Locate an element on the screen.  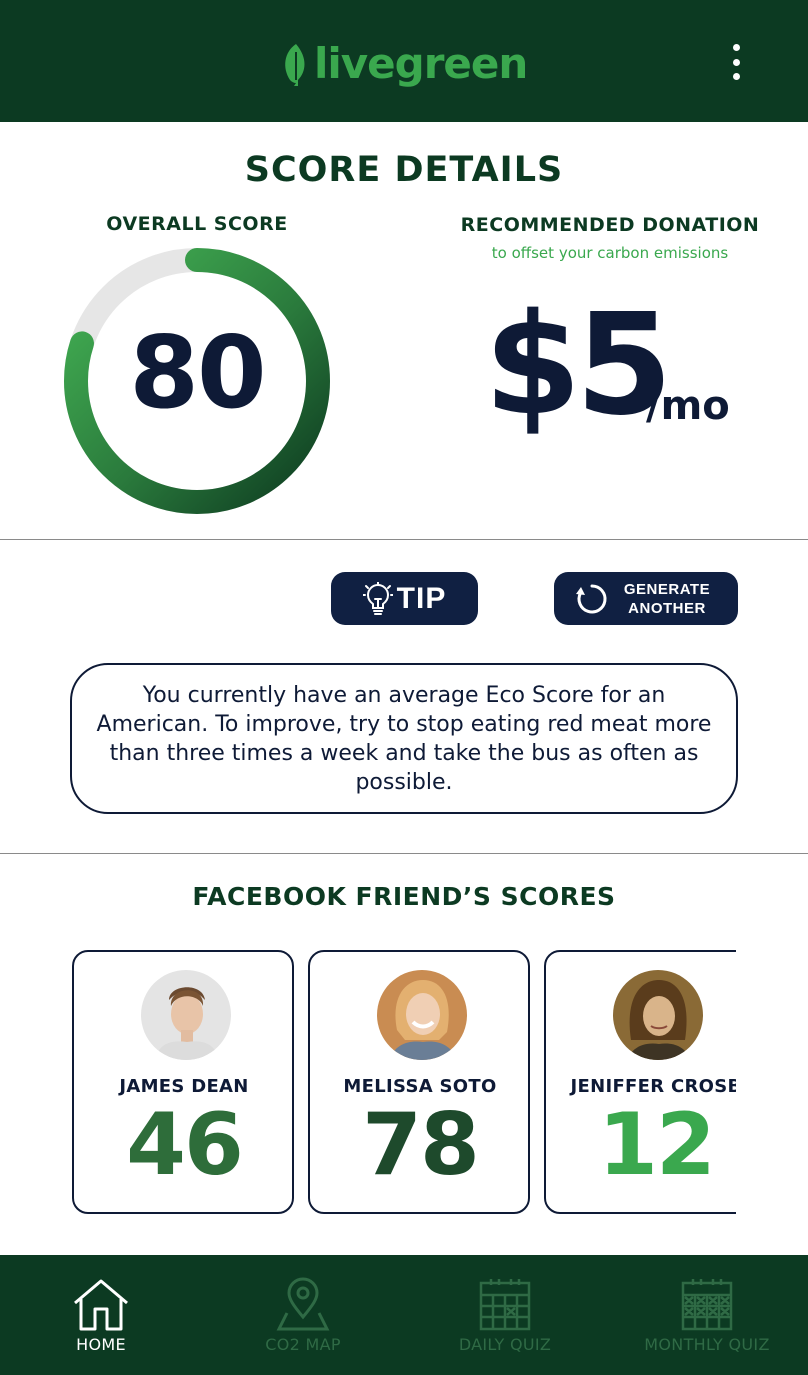
friend-card: JENIFFER CROSB 12 is located at coordinates (640, 1082).